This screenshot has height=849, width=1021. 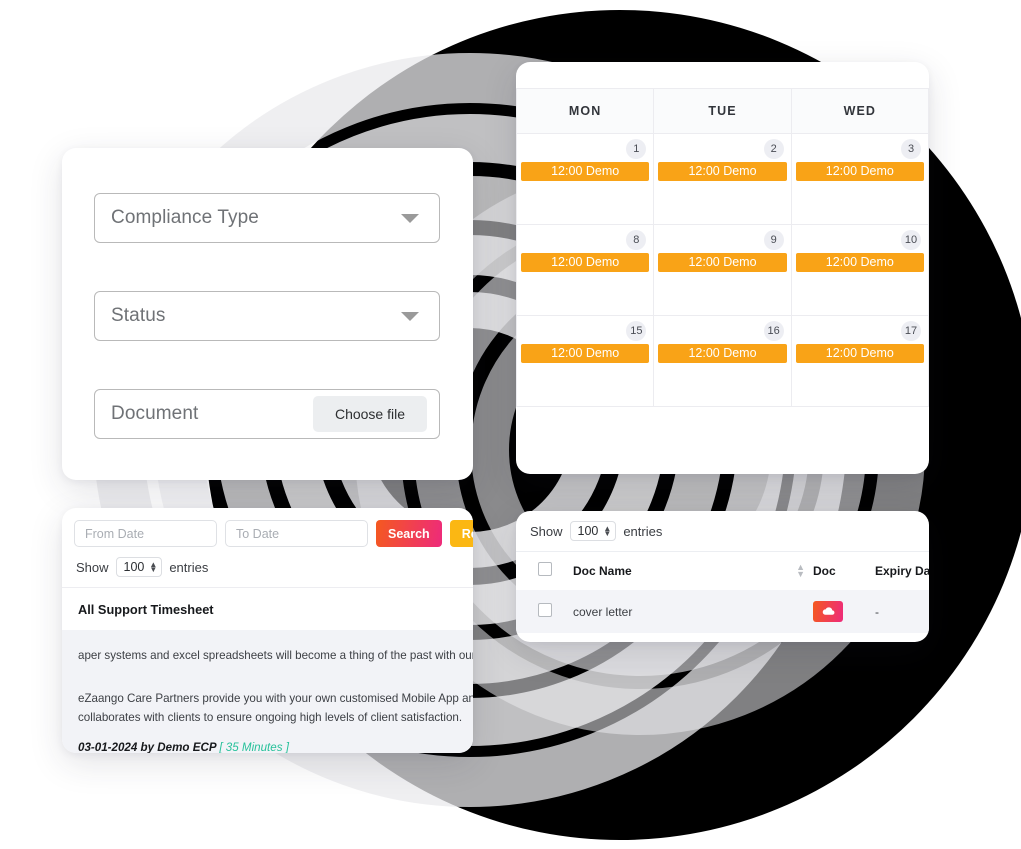 I want to click on calendar-day-cell: 15 12:00 Demo, so click(x=585, y=361).